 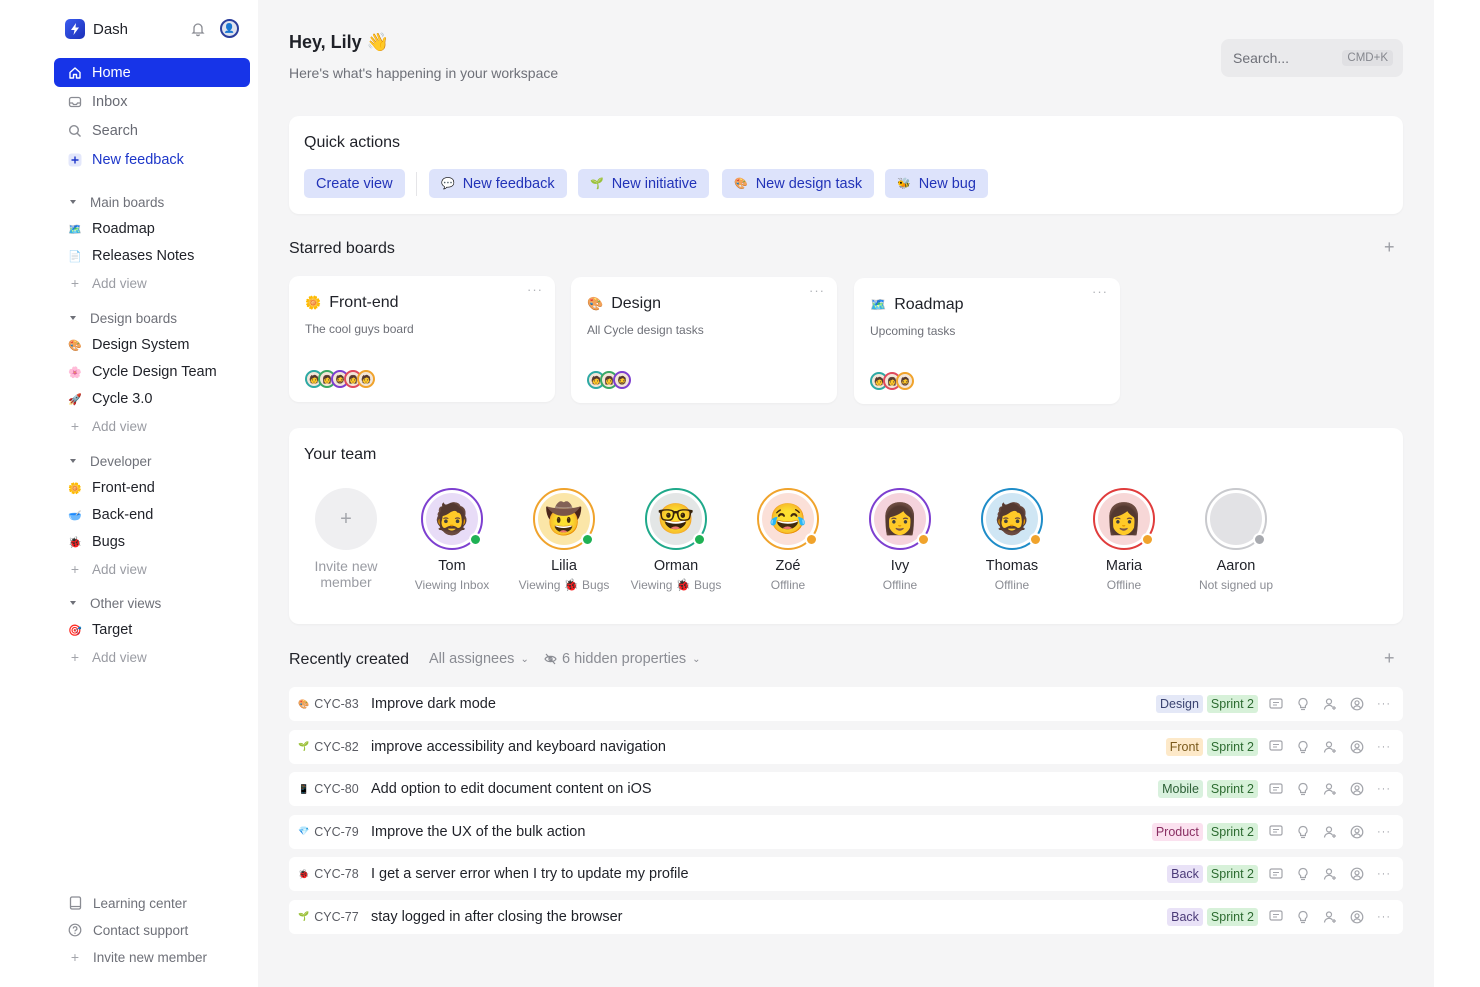 What do you see at coordinates (198, 29) in the screenshot?
I see `bell-icon` at bounding box center [198, 29].